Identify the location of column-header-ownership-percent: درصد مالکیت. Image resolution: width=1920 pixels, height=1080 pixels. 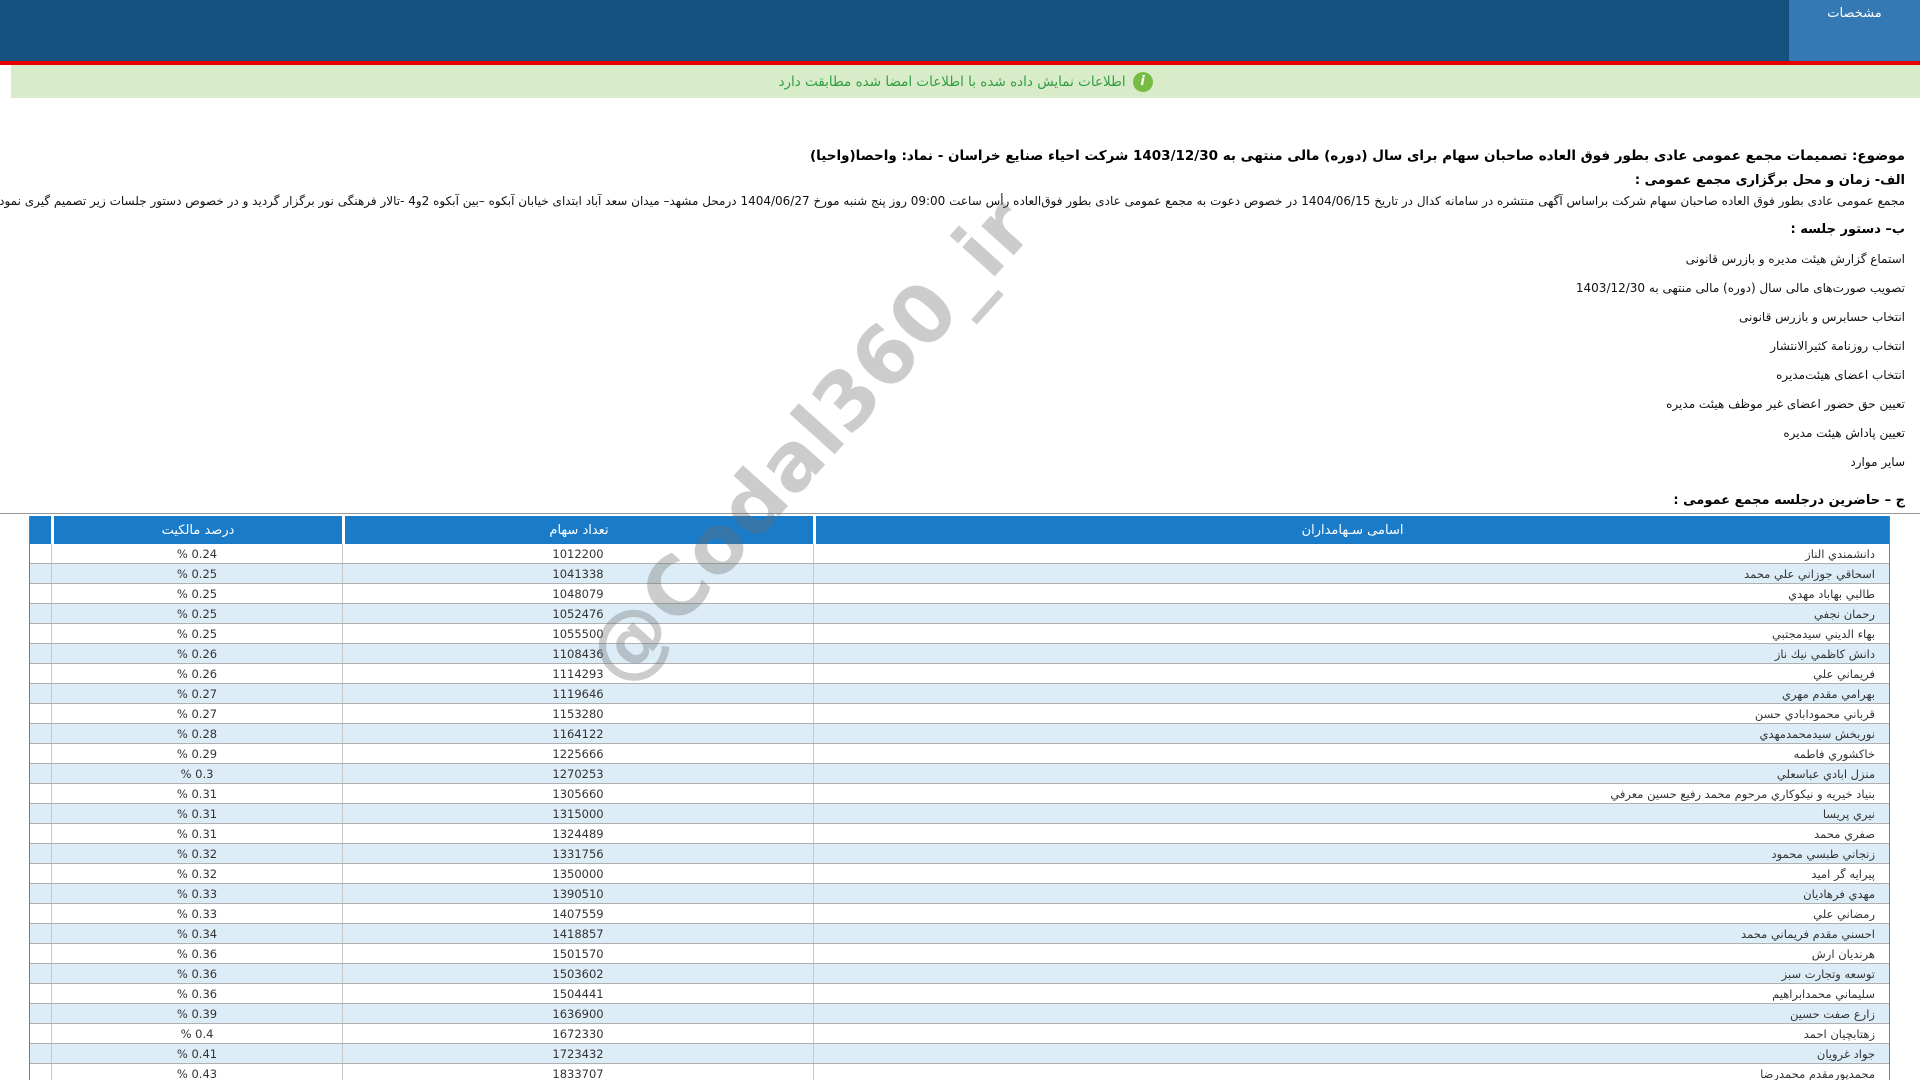
(196, 530).